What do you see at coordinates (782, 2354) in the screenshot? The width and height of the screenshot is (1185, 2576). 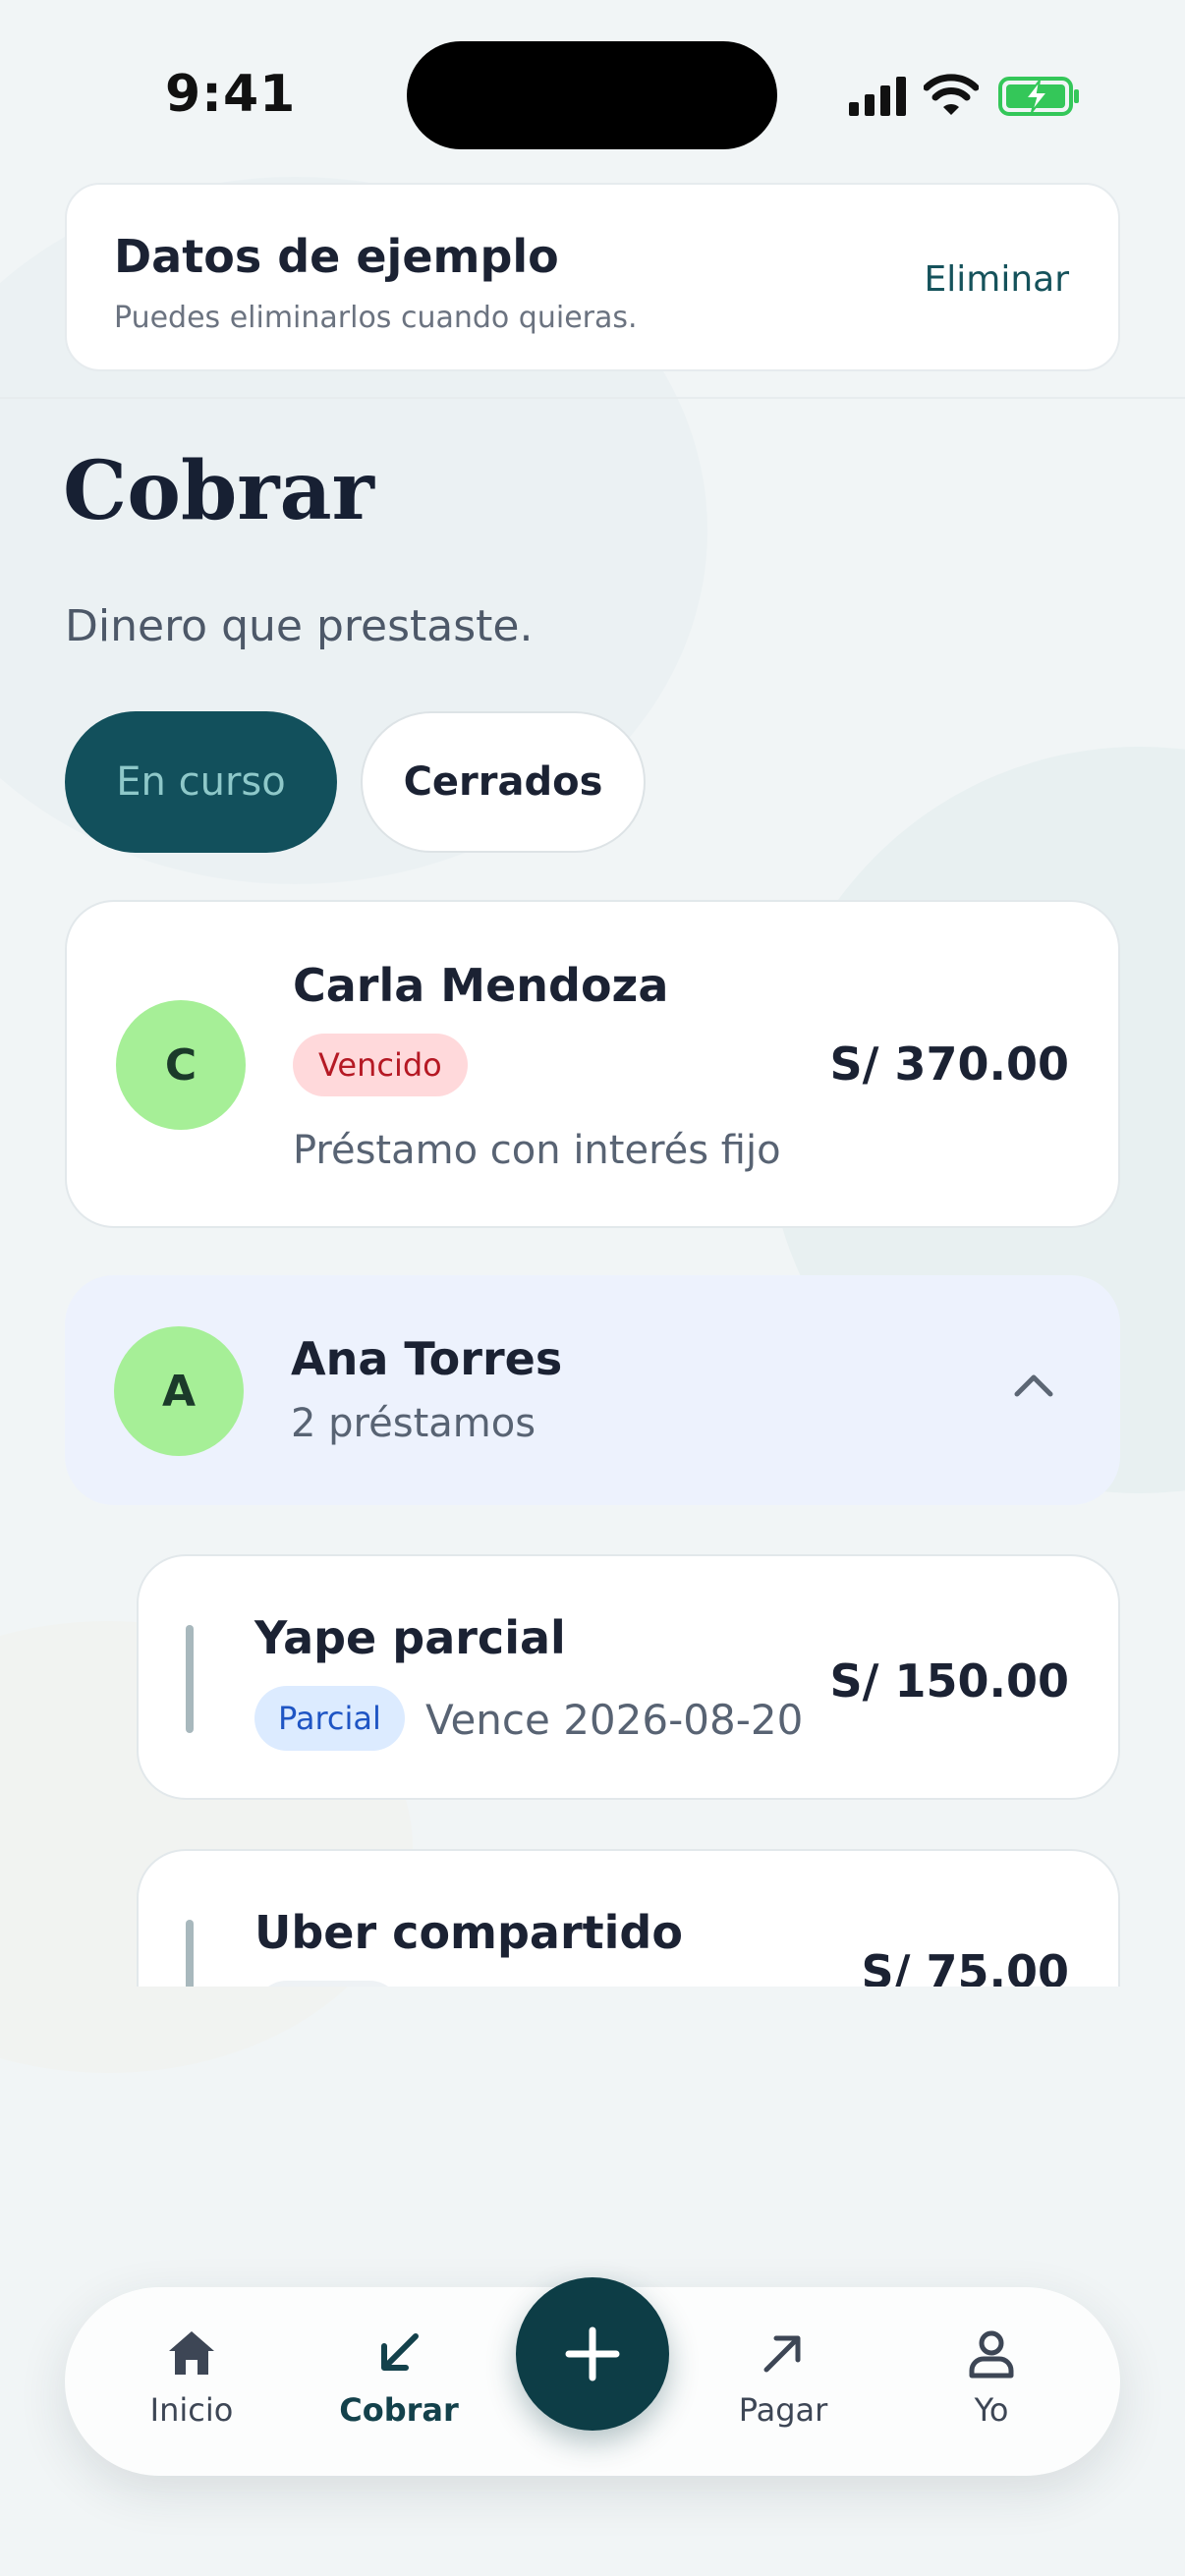 I see `arrow-up-right-icon` at bounding box center [782, 2354].